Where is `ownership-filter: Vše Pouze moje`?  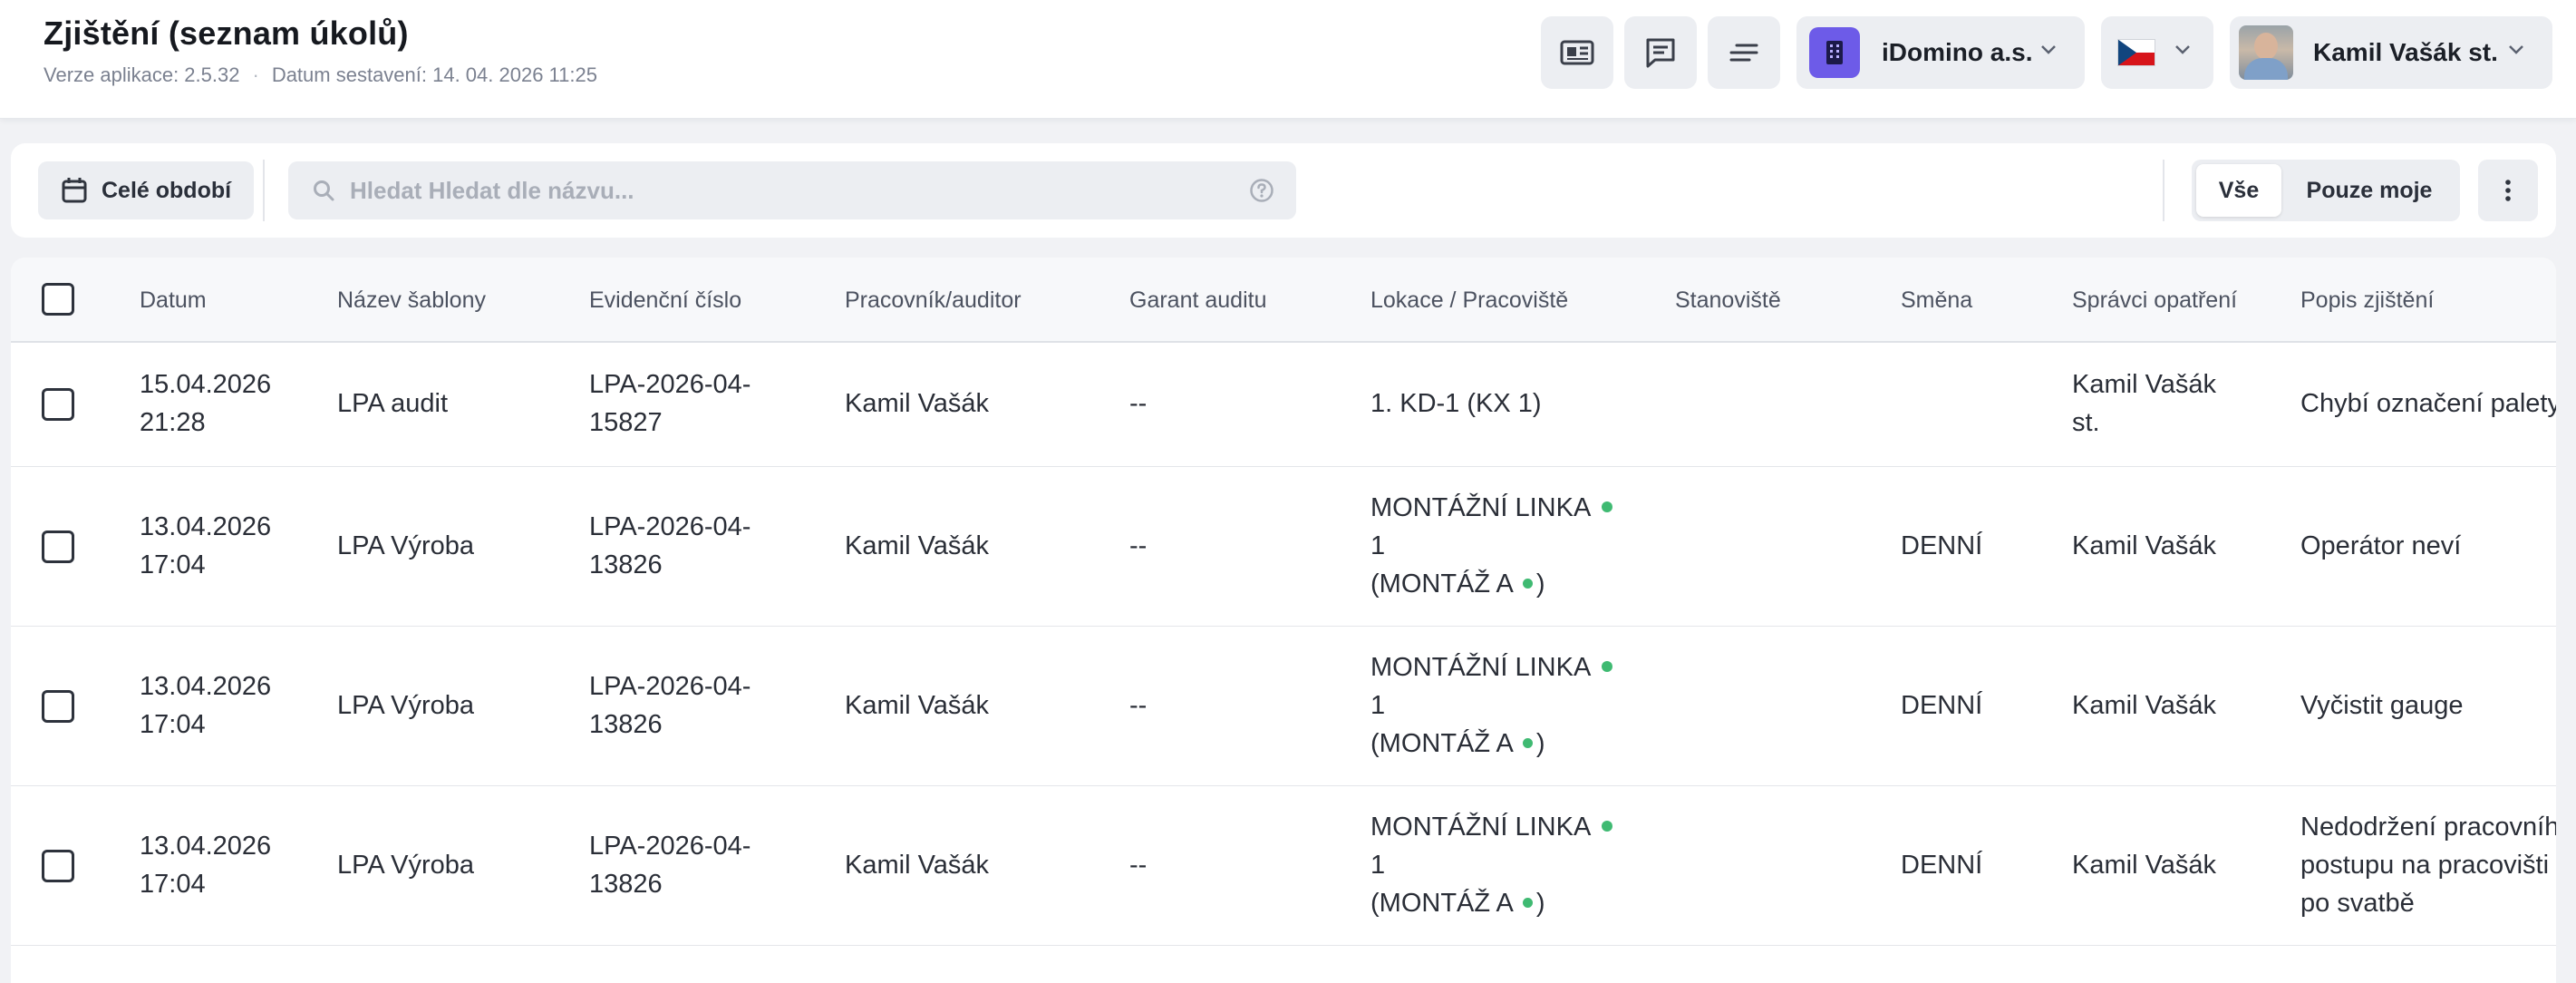 ownership-filter: Vše Pouze moje is located at coordinates (2326, 190).